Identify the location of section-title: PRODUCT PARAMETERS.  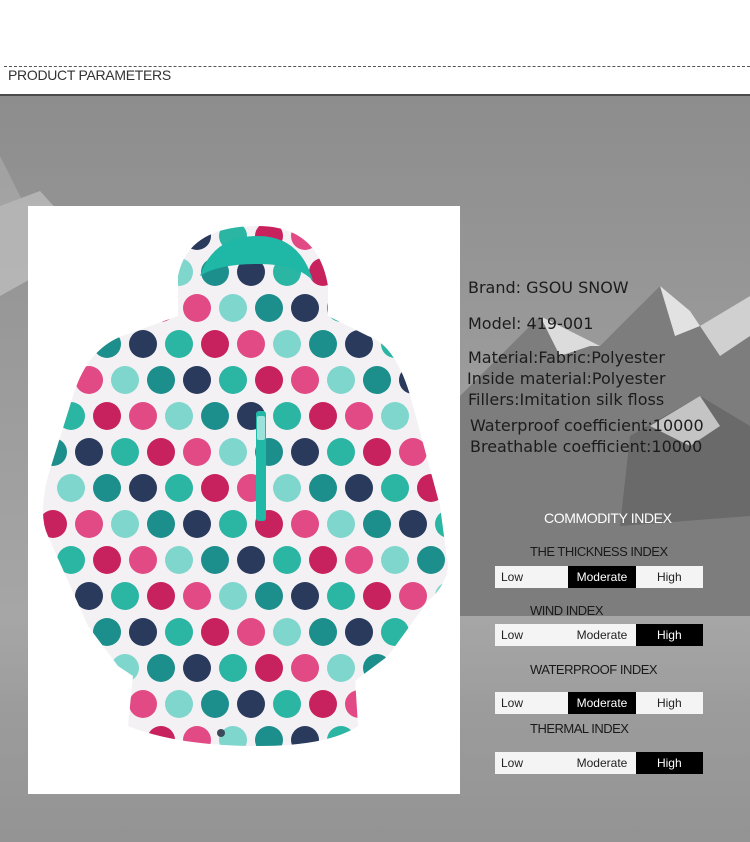
(89, 75).